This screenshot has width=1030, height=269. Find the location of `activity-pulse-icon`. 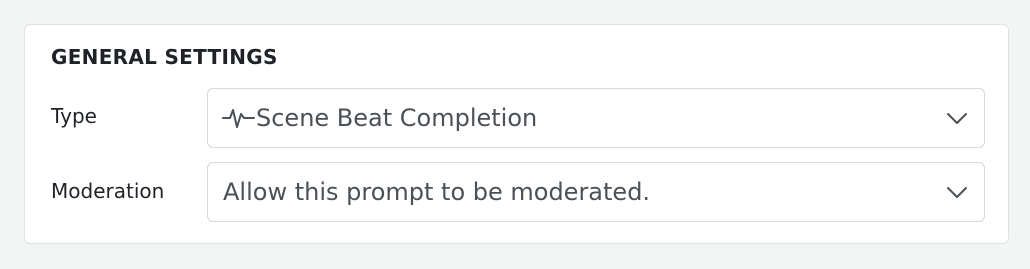

activity-pulse-icon is located at coordinates (239, 118).